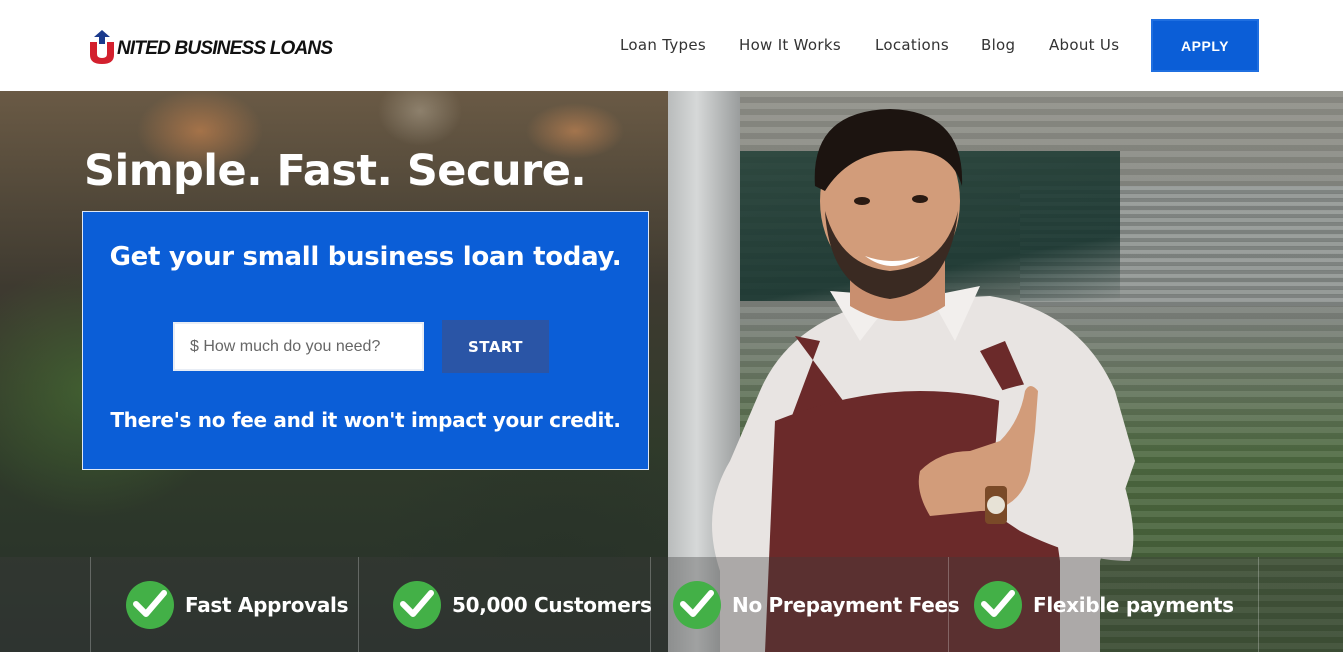  Describe the element at coordinates (846, 605) in the screenshot. I see `feature-label: No Prepayment Fees` at that location.